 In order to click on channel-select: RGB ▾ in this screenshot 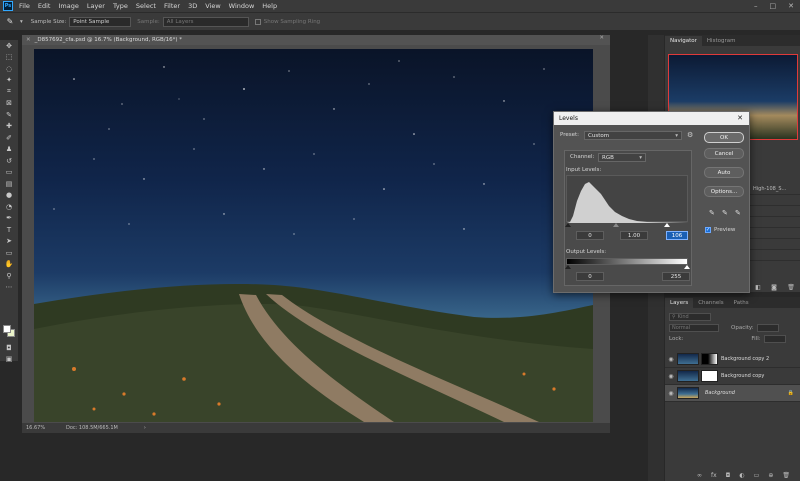, I will do `click(622, 157)`.